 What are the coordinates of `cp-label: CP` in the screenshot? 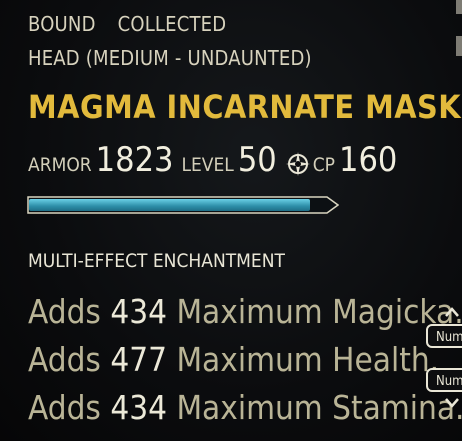 It's located at (323, 165).